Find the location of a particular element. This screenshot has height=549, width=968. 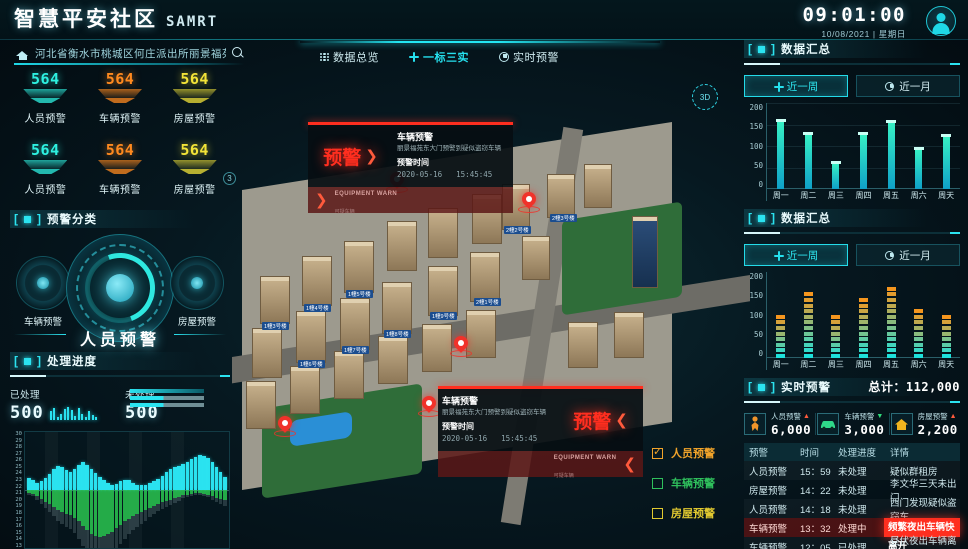

table-row: 车辆预警 12：05 已处理 昼伏夜出车辆离开丽 is located at coordinates (852, 542).